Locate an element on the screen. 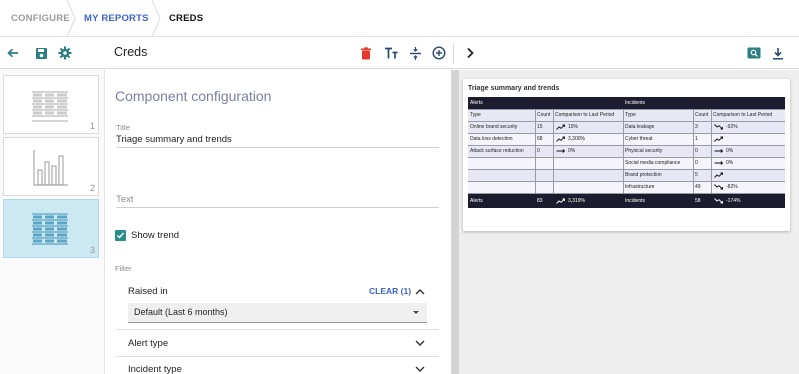  breadcrumb: CONFIGURE MY REPORTS CREDS is located at coordinates (399, 18).